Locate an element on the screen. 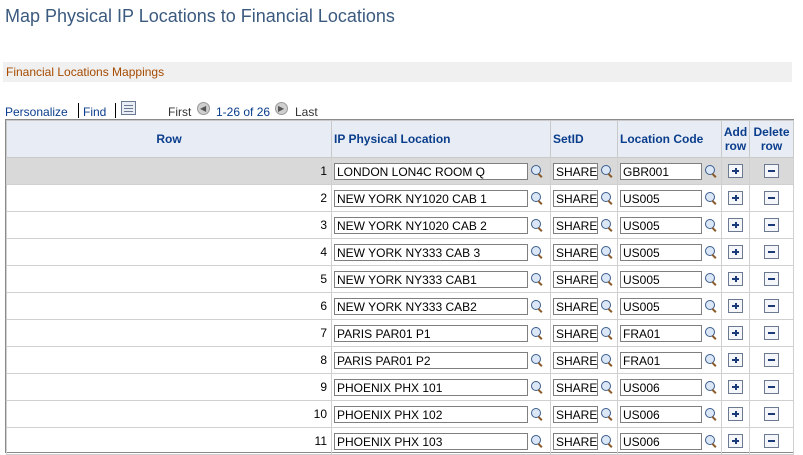  column-header-row: Row is located at coordinates (169, 139).